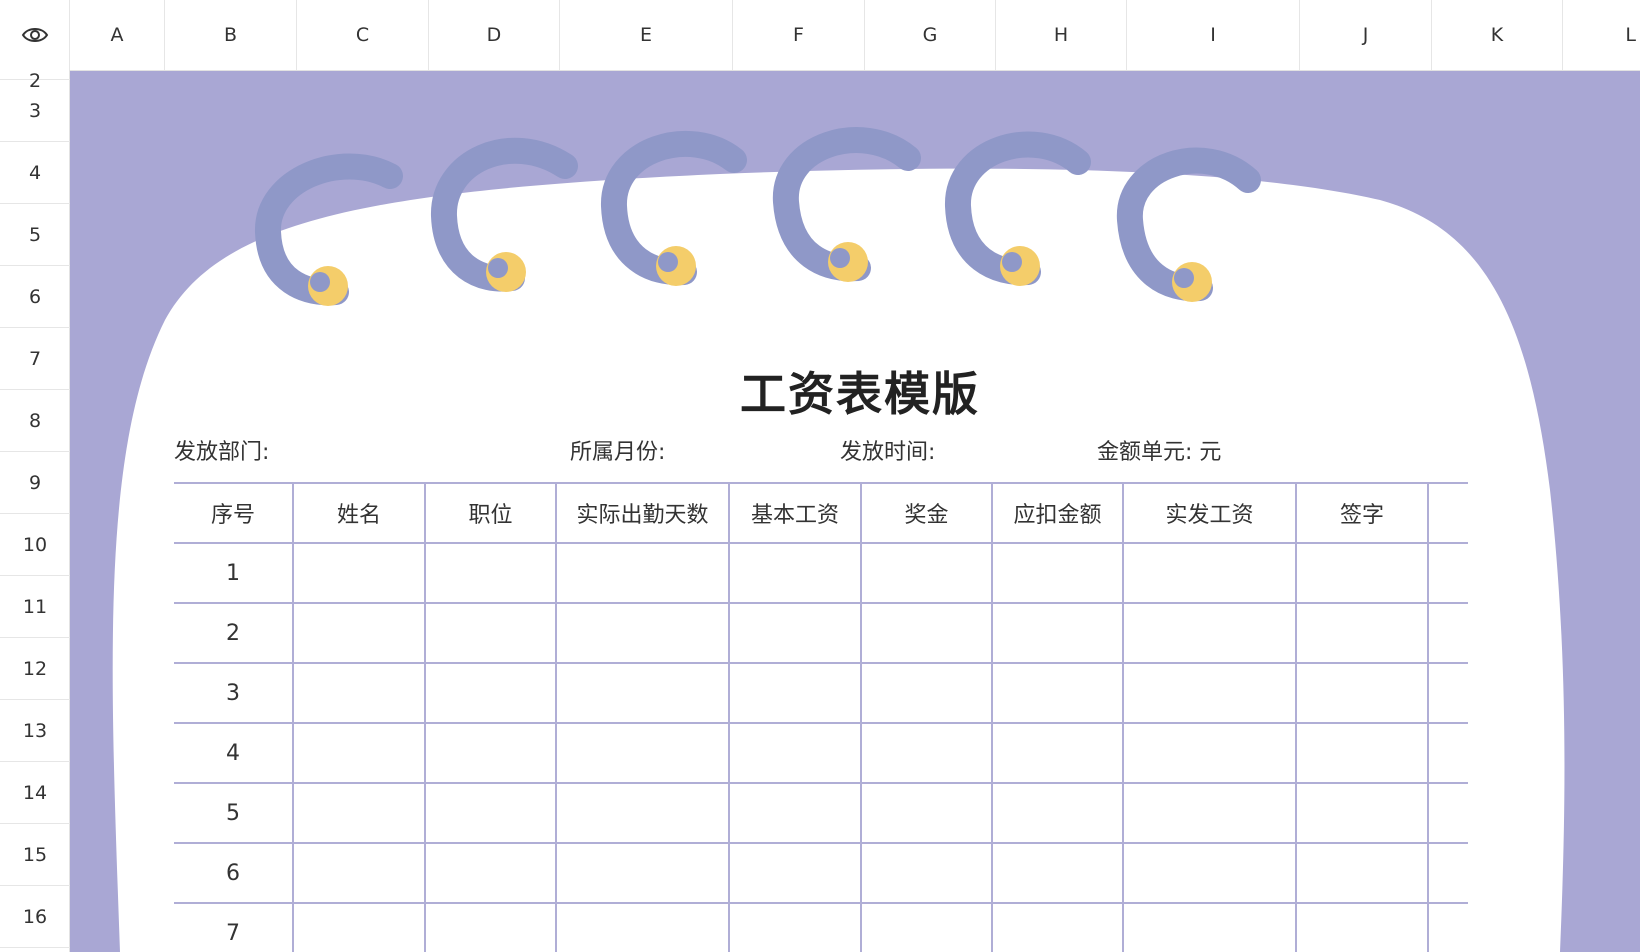 This screenshot has height=952, width=1640. What do you see at coordinates (1366, 35) in the screenshot?
I see `column-header-j: J` at bounding box center [1366, 35].